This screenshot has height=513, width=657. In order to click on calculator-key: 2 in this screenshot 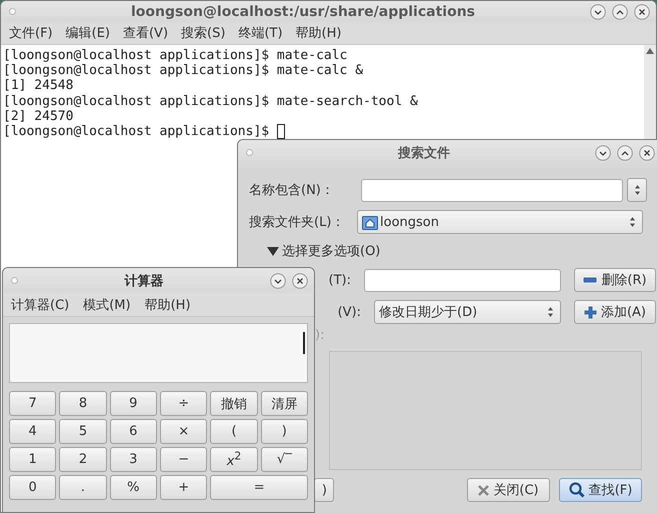, I will do `click(83, 459)`.